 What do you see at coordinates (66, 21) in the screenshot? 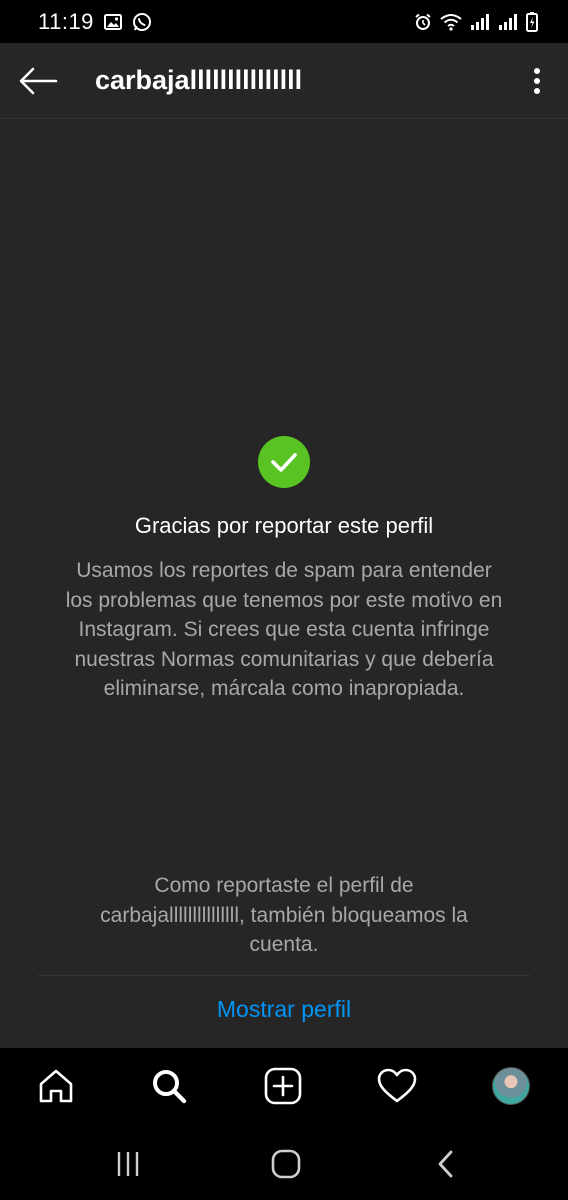
I see `status-time: 11:19` at bounding box center [66, 21].